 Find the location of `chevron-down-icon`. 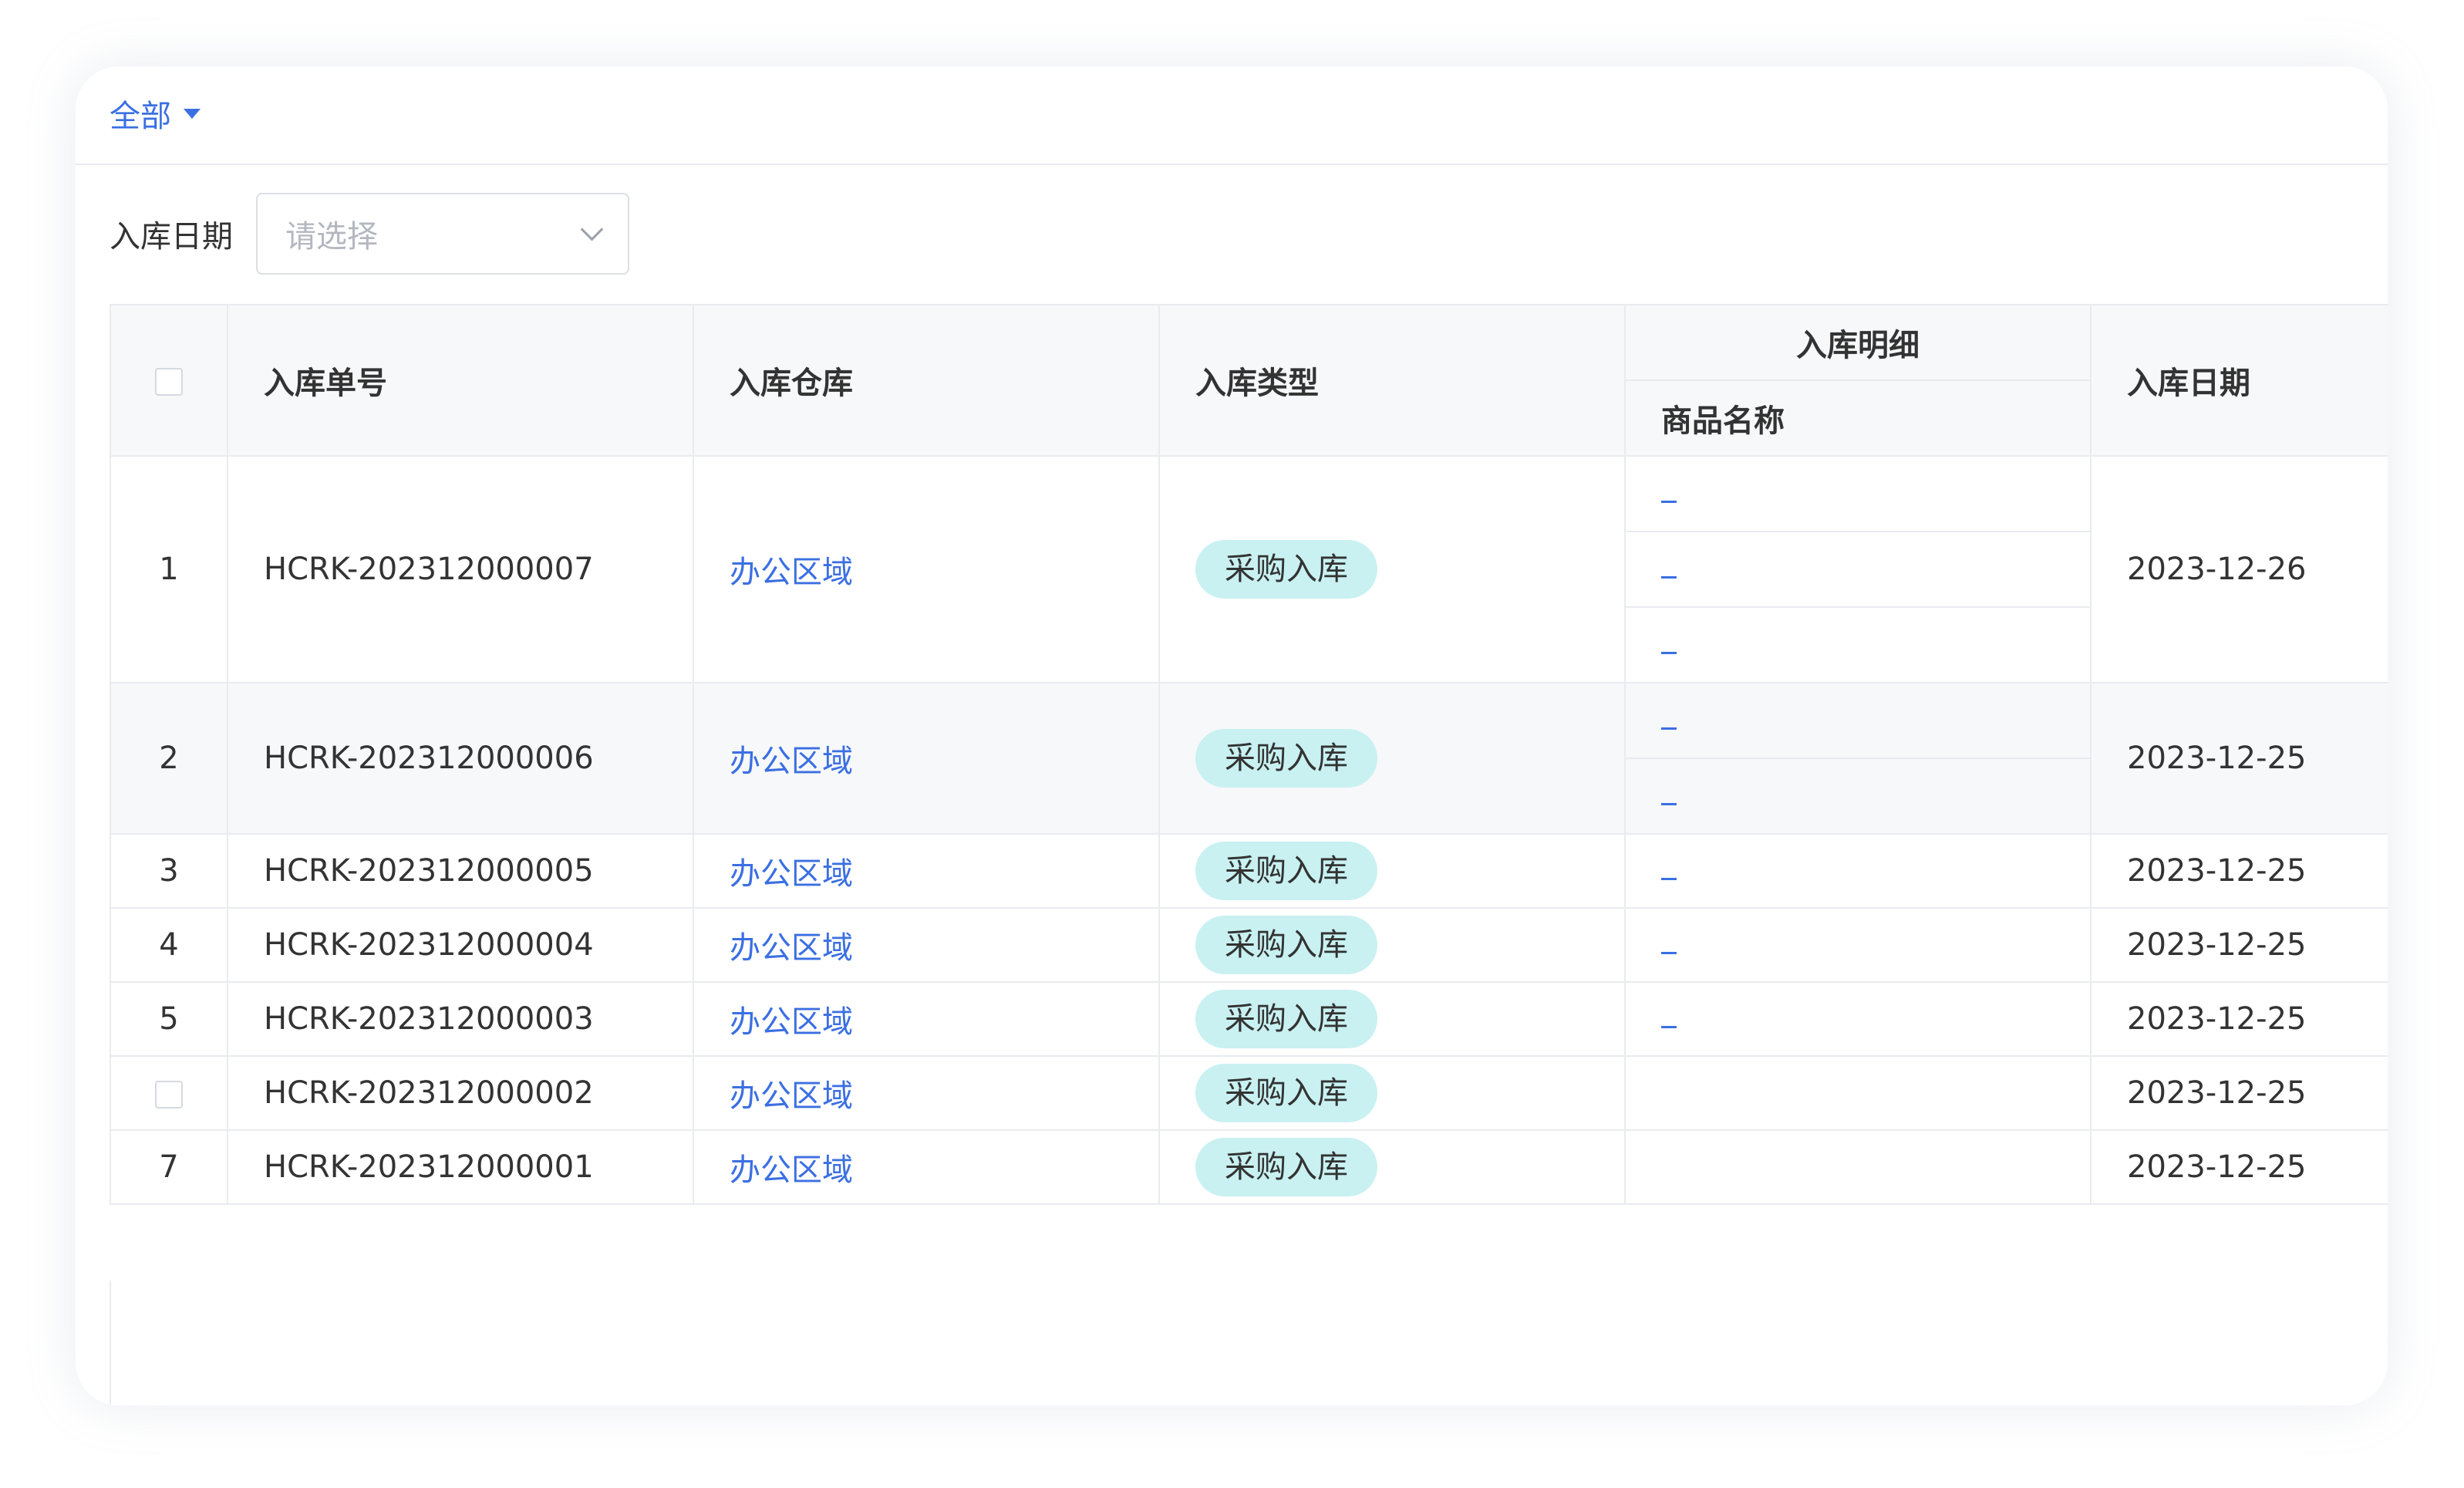

chevron-down-icon is located at coordinates (592, 229).